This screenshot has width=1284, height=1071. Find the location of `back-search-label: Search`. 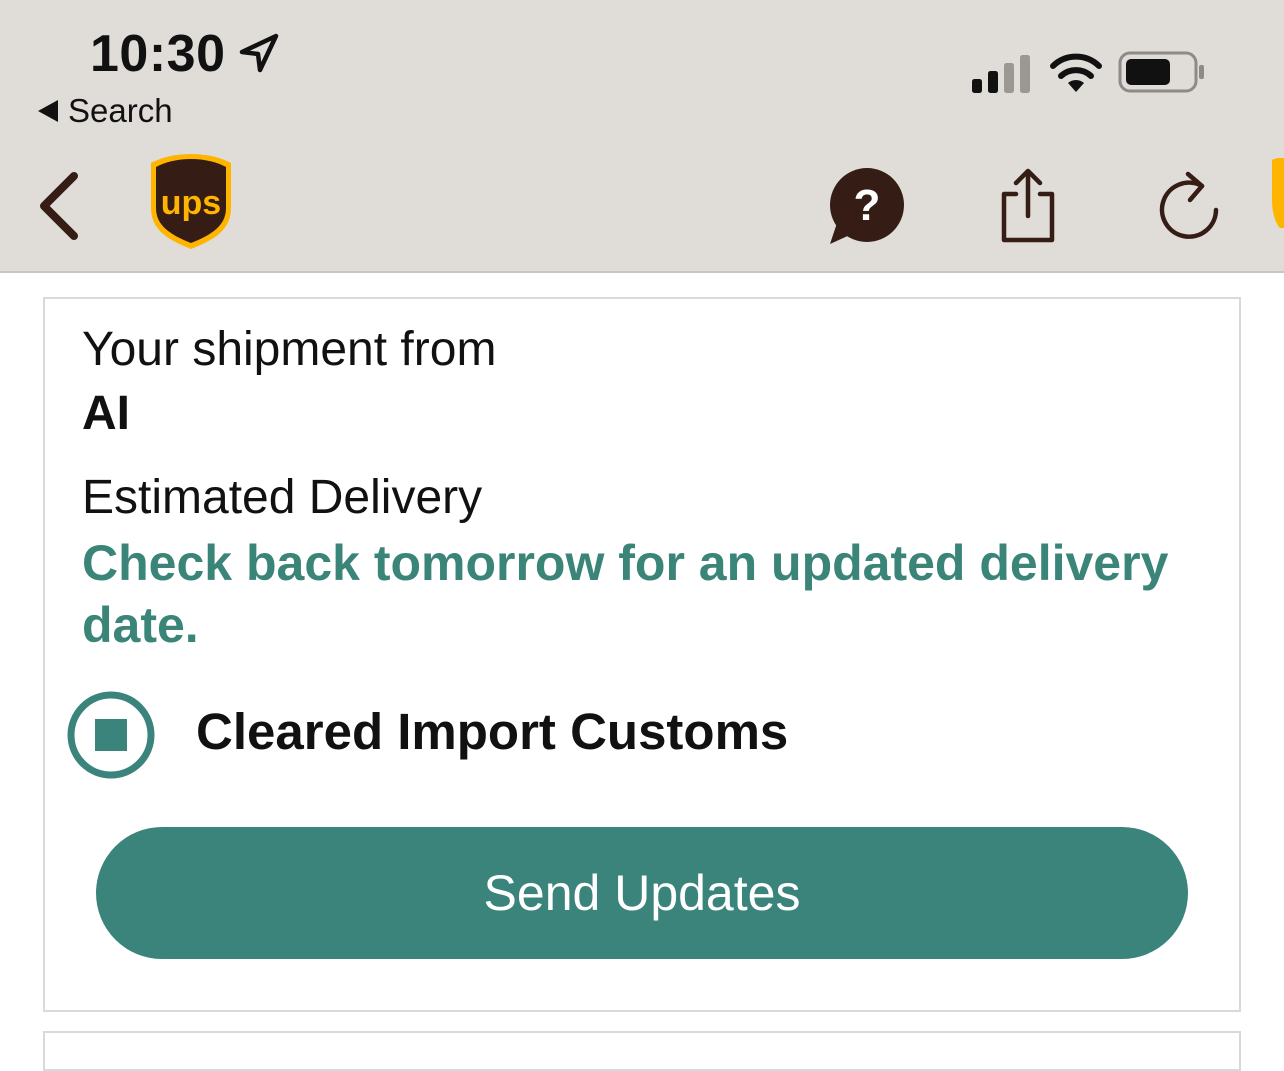

back-search-label: Search is located at coordinates (120, 110).